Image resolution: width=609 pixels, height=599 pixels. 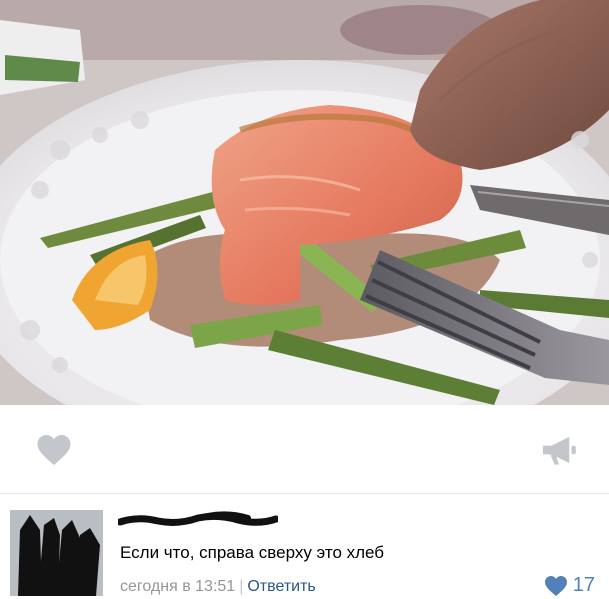 I want to click on comment-meta: сегодня в 13:51 | Ответить, so click(x=218, y=587).